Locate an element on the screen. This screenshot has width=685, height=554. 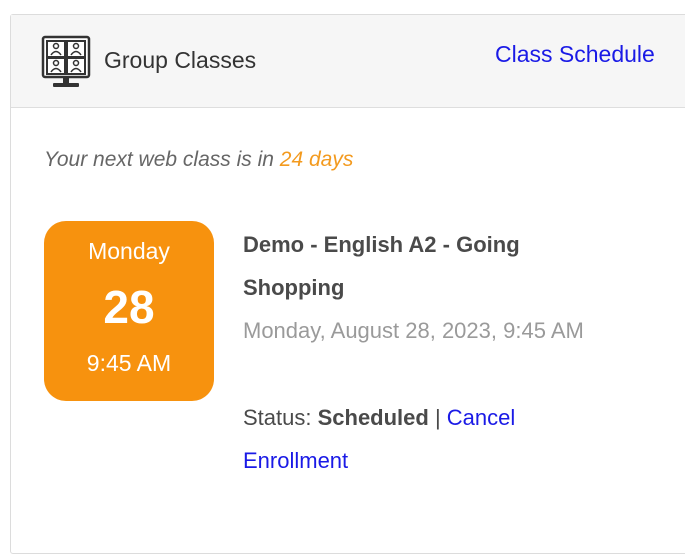
class-datetime: Monday, August 28, 2023, 9:45 AM is located at coordinates (413, 330).